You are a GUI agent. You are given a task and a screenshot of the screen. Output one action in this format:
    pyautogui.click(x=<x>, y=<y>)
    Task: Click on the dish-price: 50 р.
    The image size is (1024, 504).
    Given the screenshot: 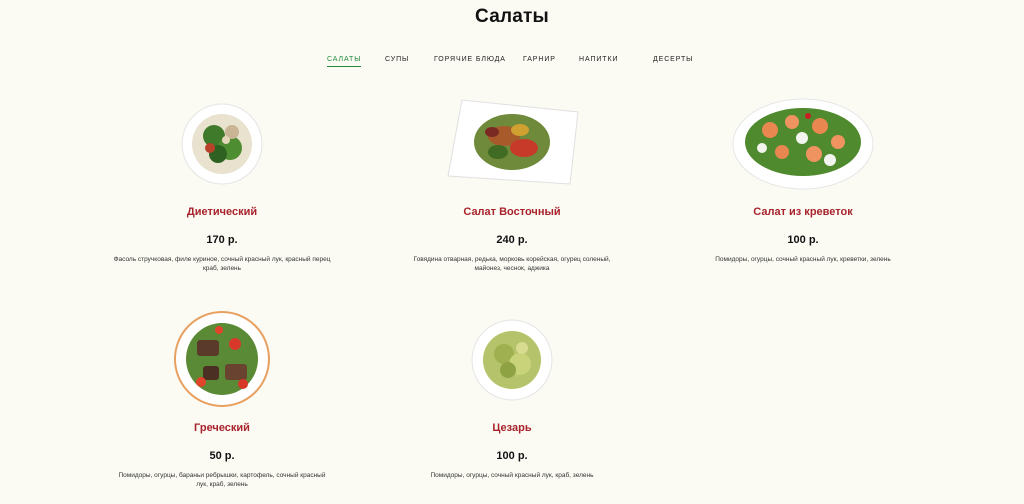 What is the action you would take?
    pyautogui.click(x=222, y=456)
    